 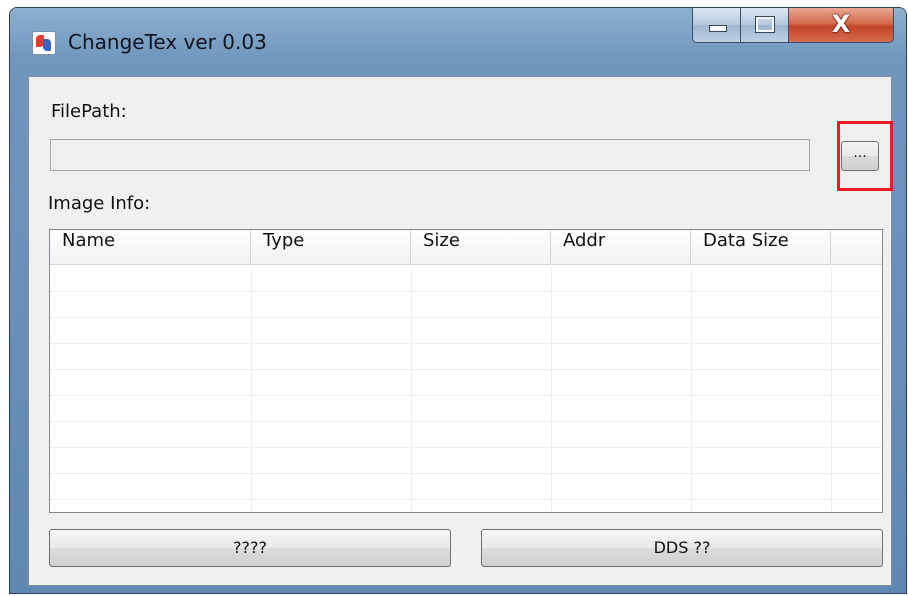 What do you see at coordinates (481, 247) in the screenshot?
I see `column-header-size: Size` at bounding box center [481, 247].